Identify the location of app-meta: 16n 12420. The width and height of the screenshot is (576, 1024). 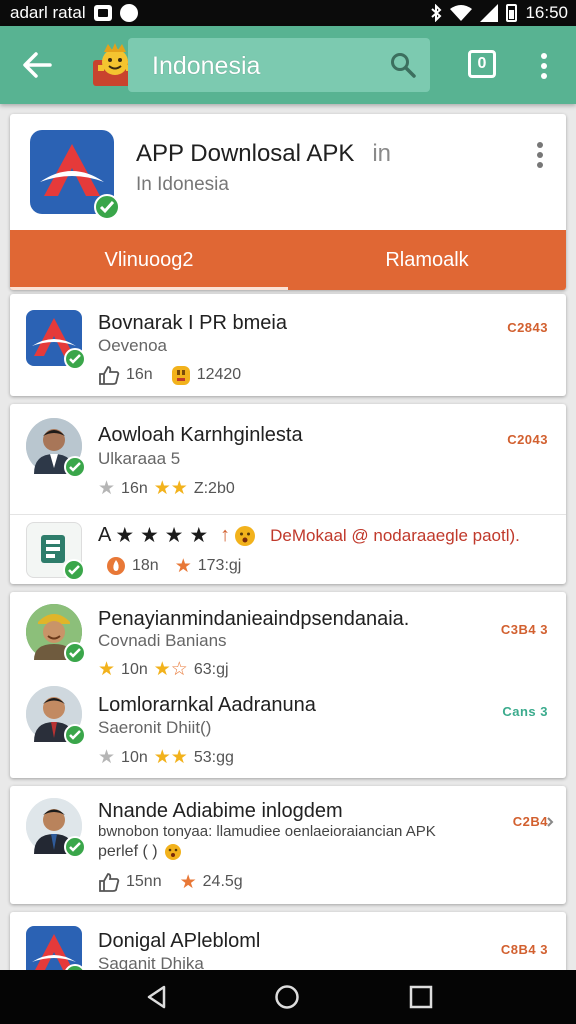
(169, 375).